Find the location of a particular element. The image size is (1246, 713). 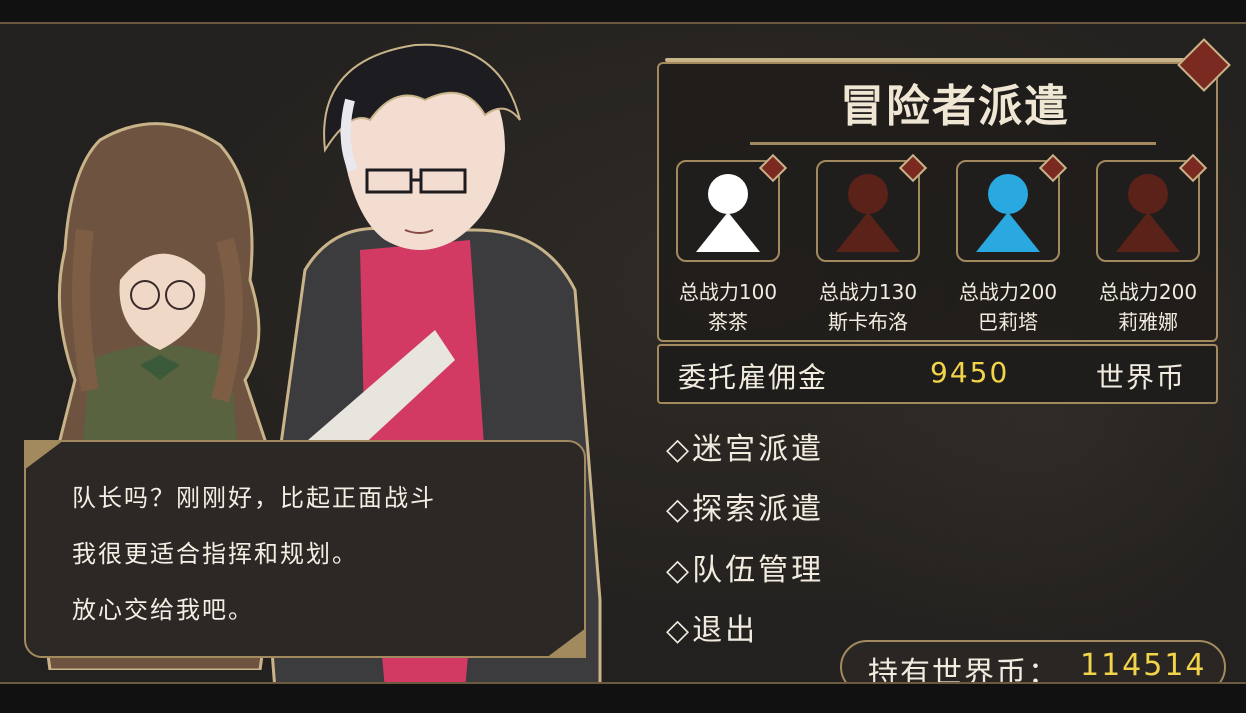

fee-value: 9450 is located at coordinates (970, 372).